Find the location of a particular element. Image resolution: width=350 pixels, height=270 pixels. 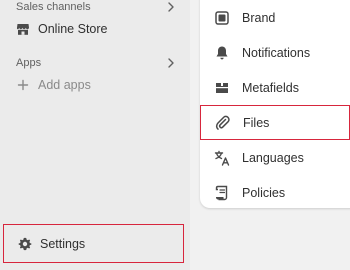

menu-item-files: Files is located at coordinates (275, 122).